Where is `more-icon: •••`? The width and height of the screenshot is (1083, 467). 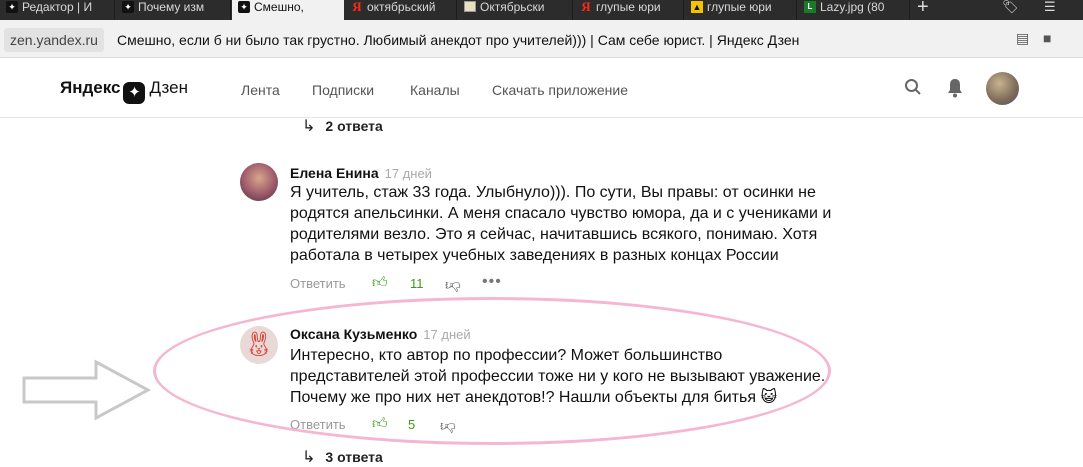
more-icon: ••• is located at coordinates (492, 282).